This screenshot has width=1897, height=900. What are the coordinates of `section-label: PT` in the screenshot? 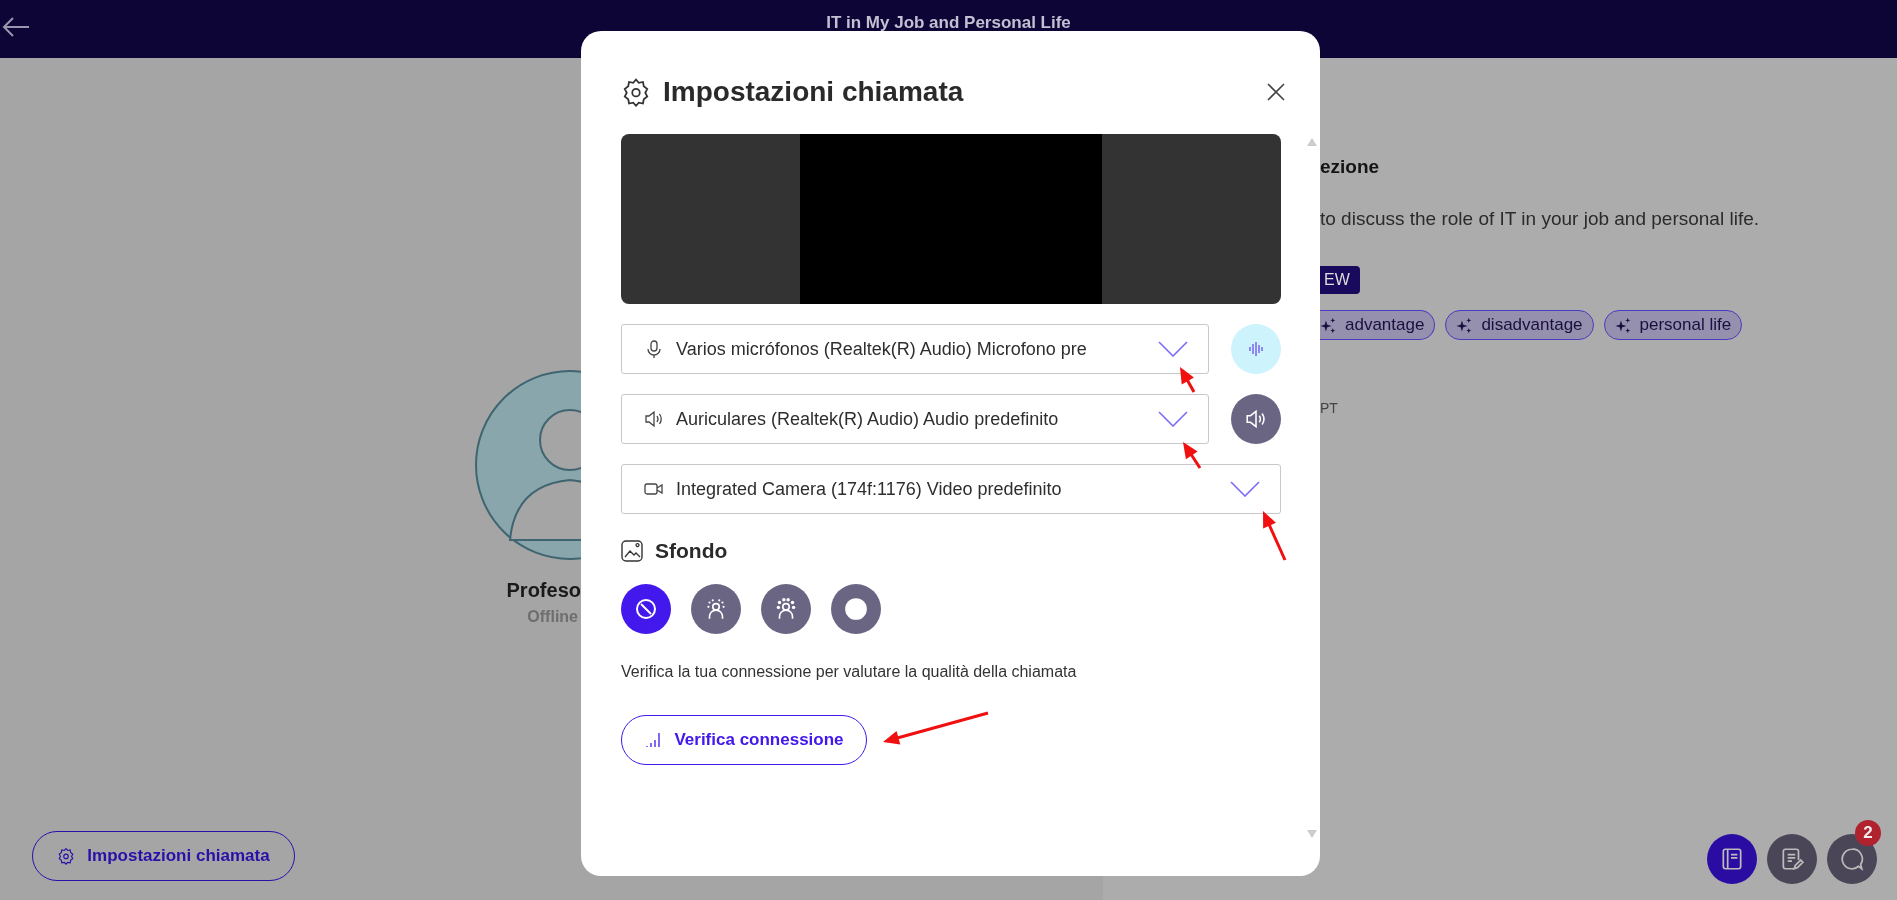 It's located at (1329, 408).